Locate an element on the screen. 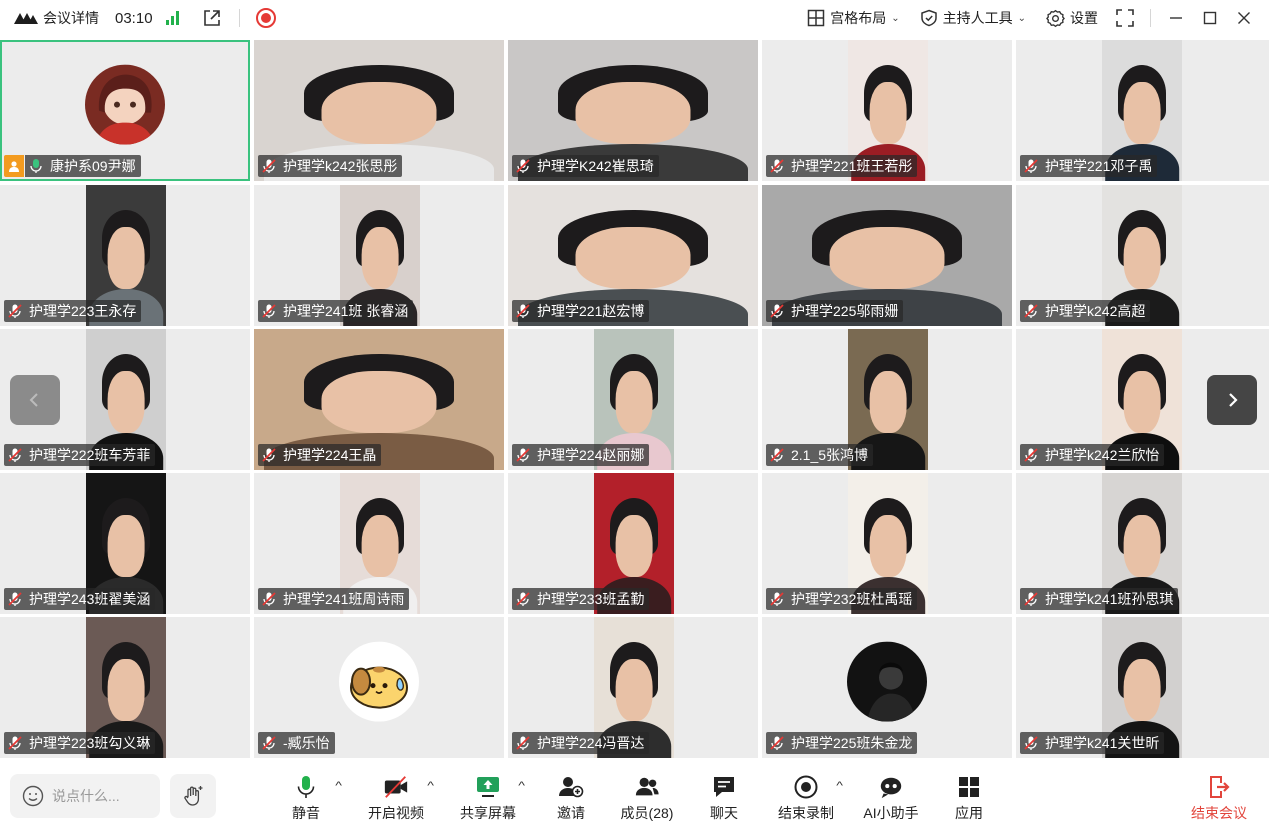 The height and width of the screenshot is (833, 1269). participant-name: 护理学241班 张睿涵 is located at coordinates (346, 311).